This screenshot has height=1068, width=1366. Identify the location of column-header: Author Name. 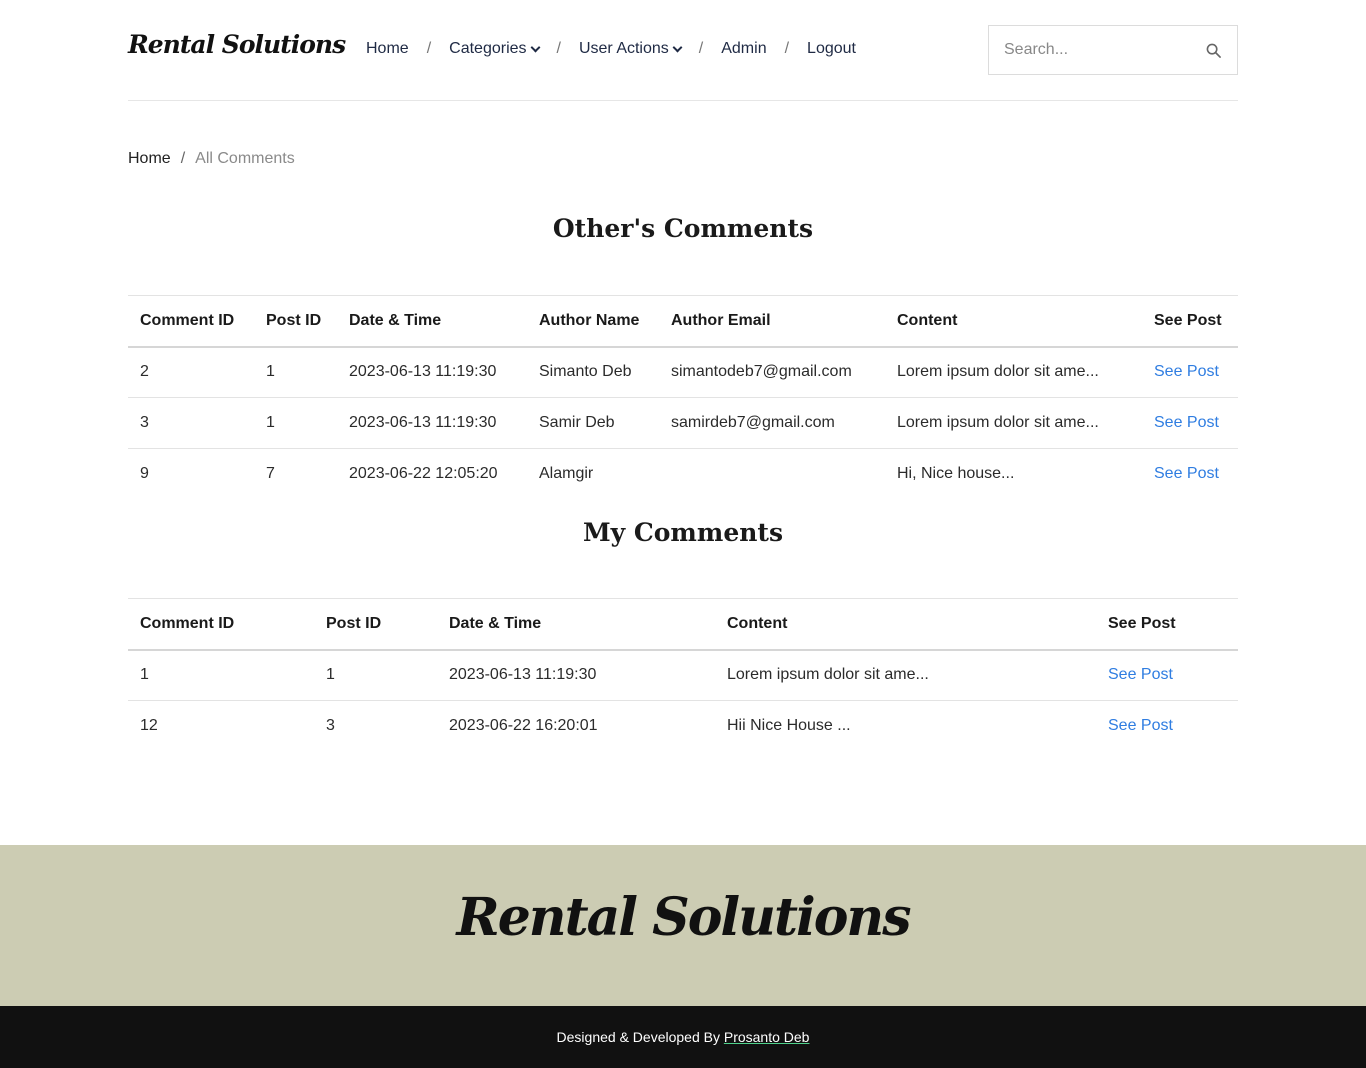
(593, 321).